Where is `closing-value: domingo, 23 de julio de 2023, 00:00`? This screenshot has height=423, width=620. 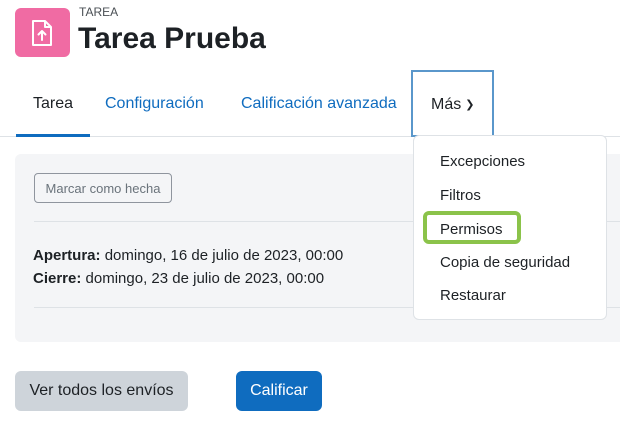 closing-value: domingo, 23 de julio de 2023, 00:00 is located at coordinates (205, 278).